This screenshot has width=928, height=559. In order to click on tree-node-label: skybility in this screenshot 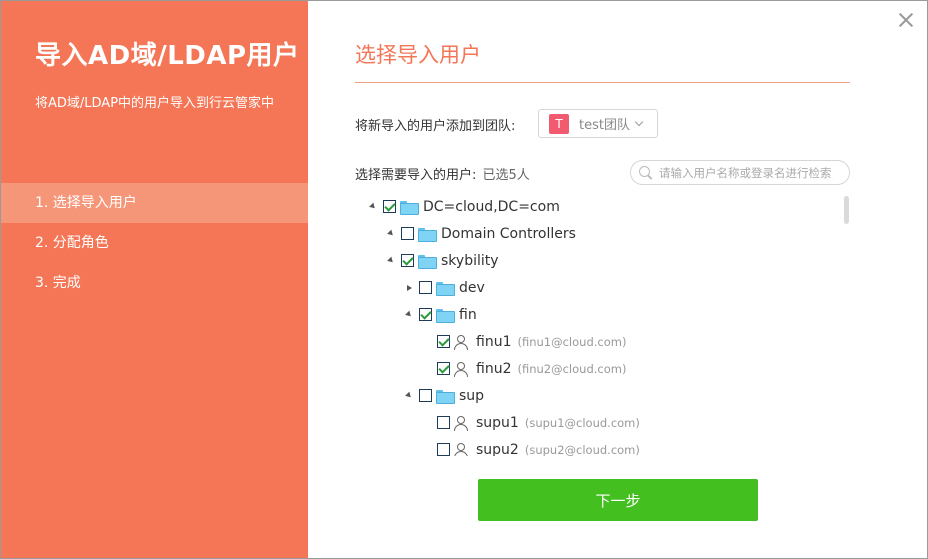, I will do `click(470, 260)`.